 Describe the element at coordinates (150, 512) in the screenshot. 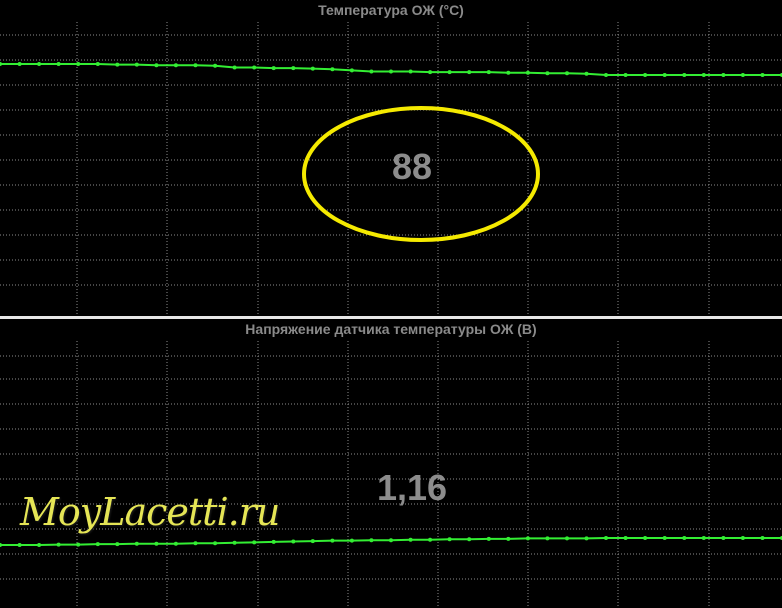

I see `site-watermark: MoyLacetti.ru` at that location.